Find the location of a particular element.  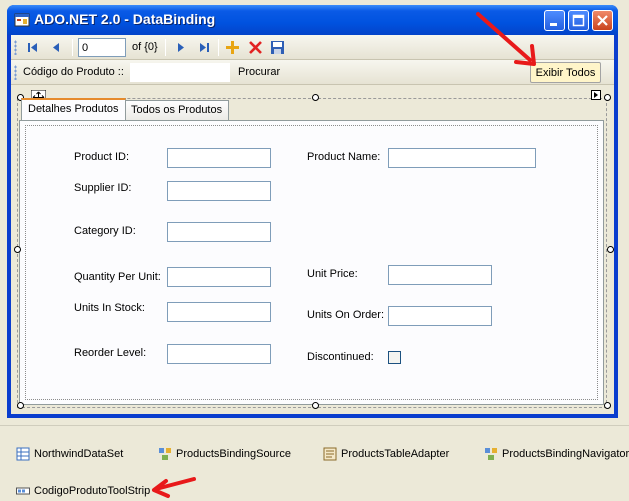

tray-item-label: ProductsTableAdapter is located at coordinates (395, 454).